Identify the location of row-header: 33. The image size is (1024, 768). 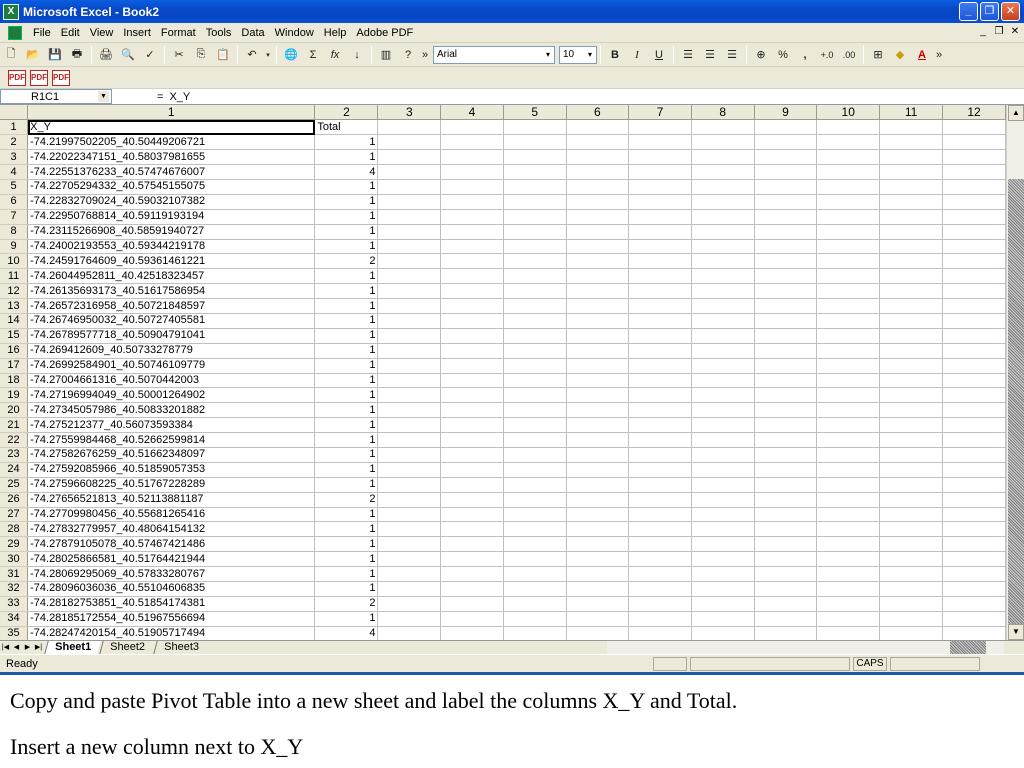
(14, 604).